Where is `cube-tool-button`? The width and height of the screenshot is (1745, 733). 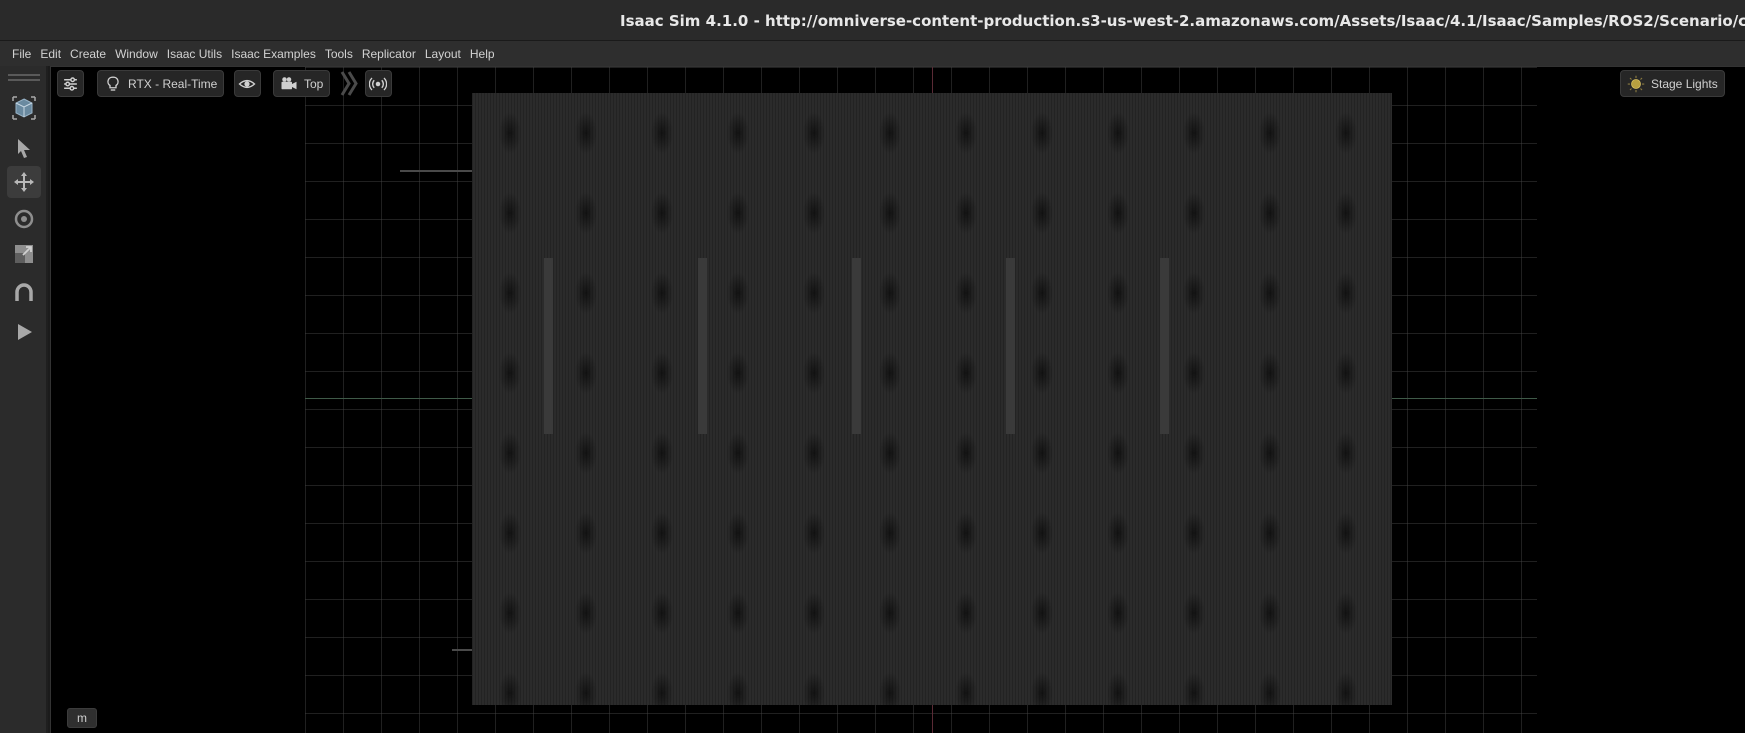
cube-tool-button is located at coordinates (24, 108).